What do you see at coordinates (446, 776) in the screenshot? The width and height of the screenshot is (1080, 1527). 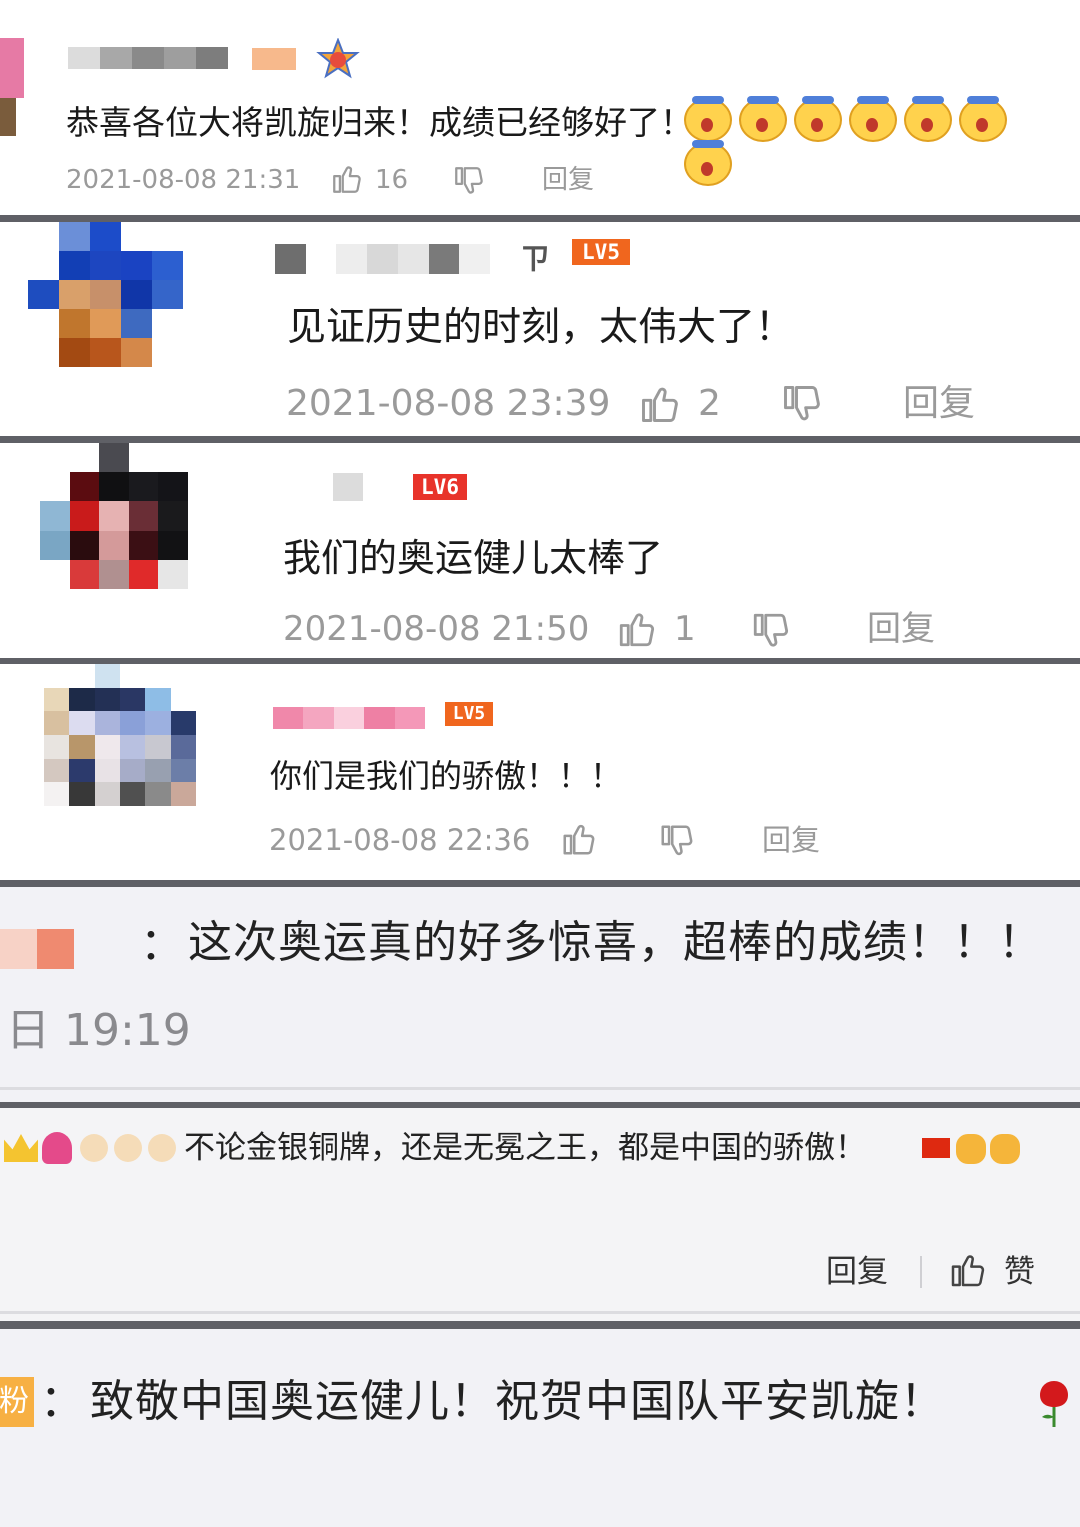 I see `comment-text: 你们是我们的骄傲！！！` at bounding box center [446, 776].